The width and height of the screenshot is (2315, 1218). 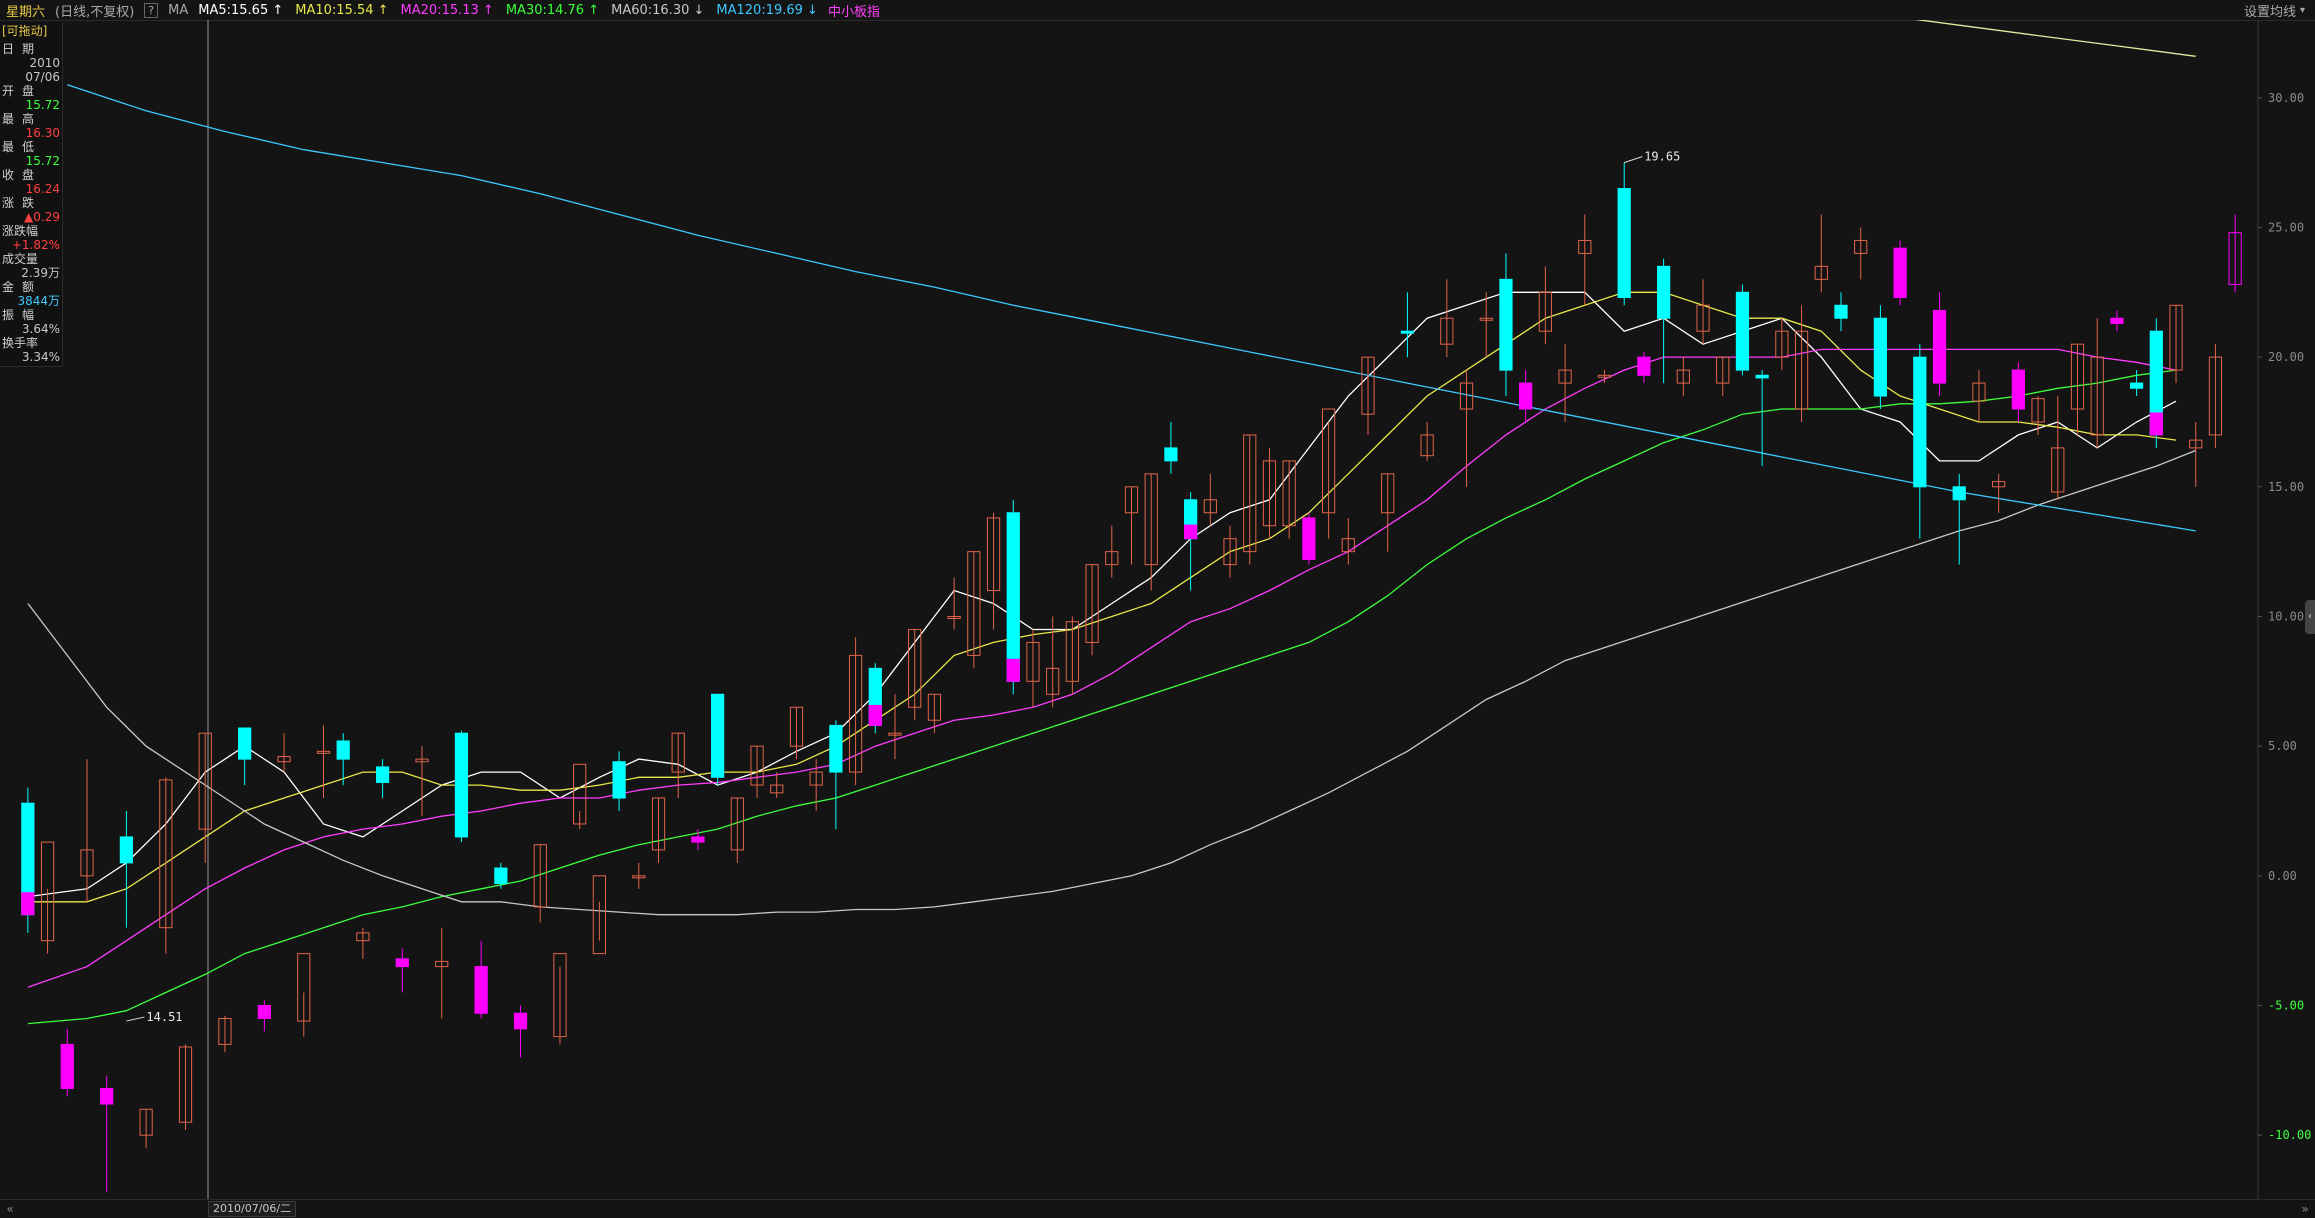 I want to click on max-price-label: 19.65, so click(x=1662, y=157).